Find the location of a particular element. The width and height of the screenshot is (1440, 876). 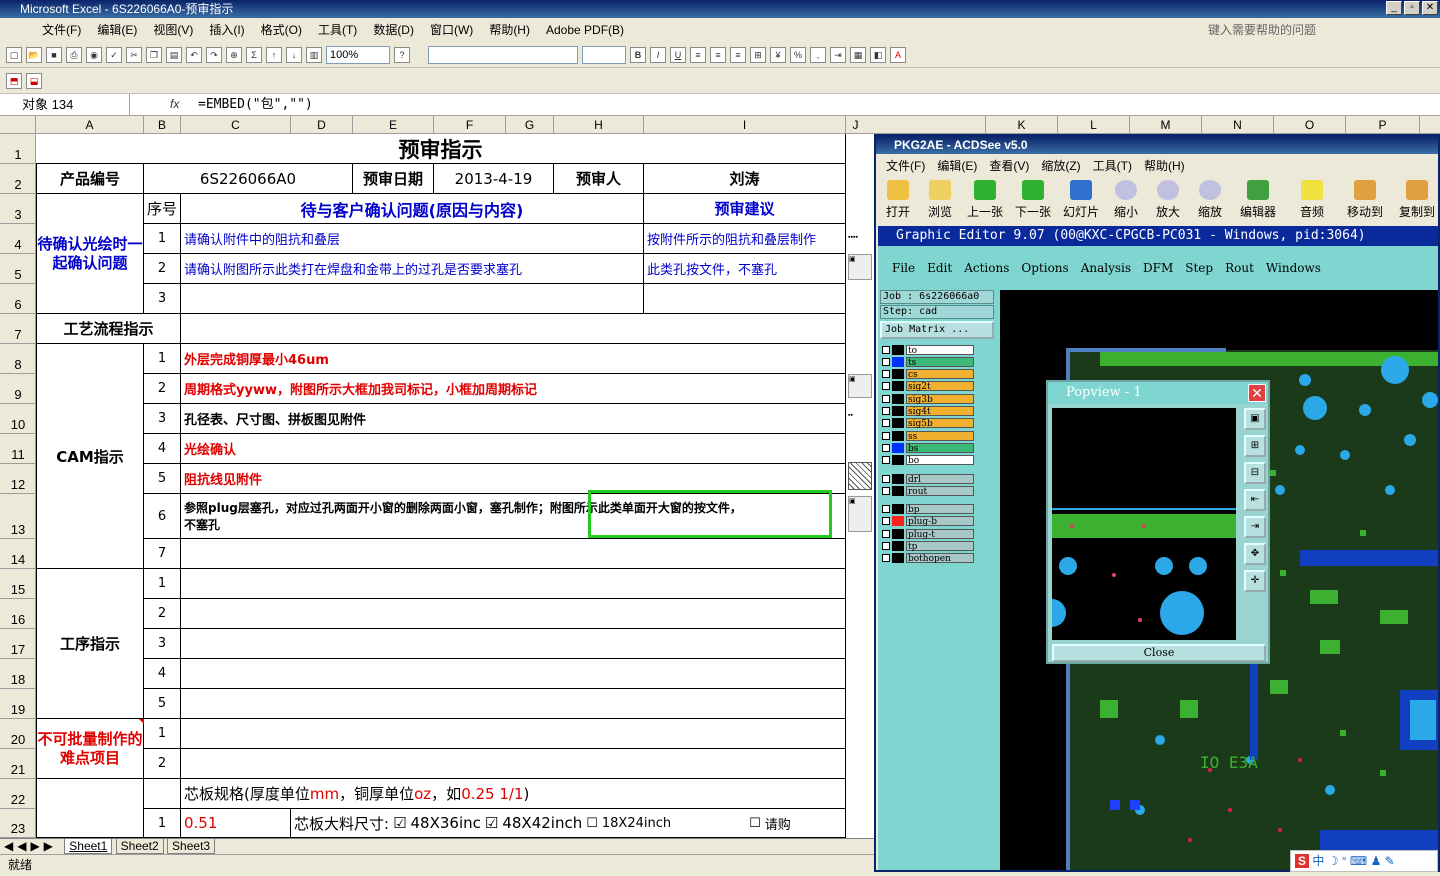

ime-toolbar: S 中 ☽ ° ⌨ ♟ ✎ is located at coordinates (1364, 861).